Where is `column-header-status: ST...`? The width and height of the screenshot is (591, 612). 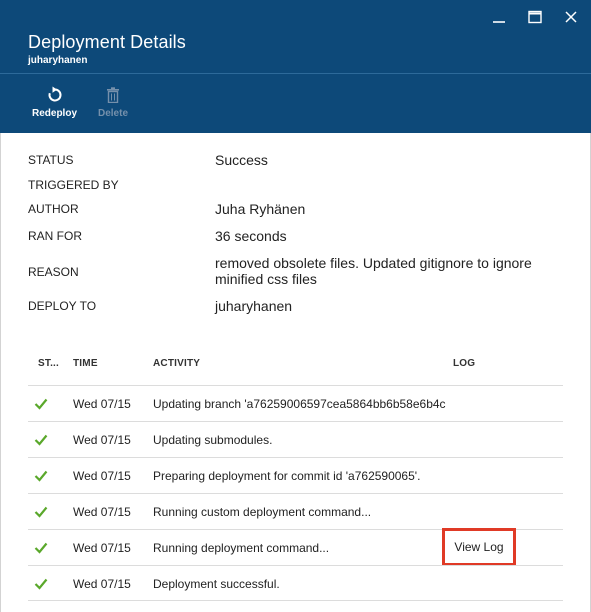 column-header-status: ST... is located at coordinates (48, 363).